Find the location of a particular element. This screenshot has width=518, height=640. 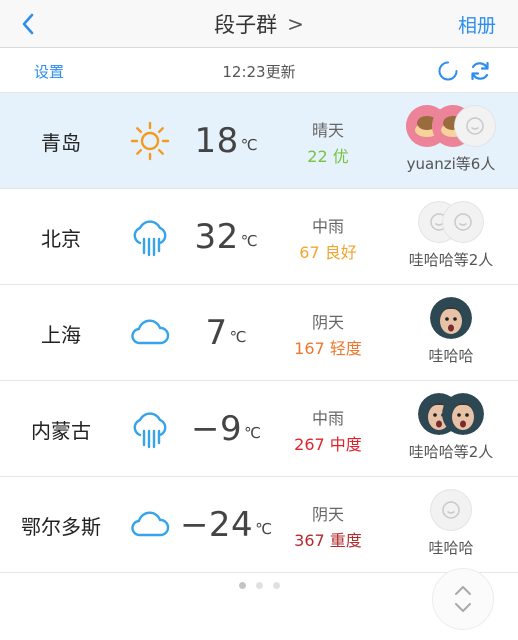

page-dot-active is located at coordinates (242, 585).